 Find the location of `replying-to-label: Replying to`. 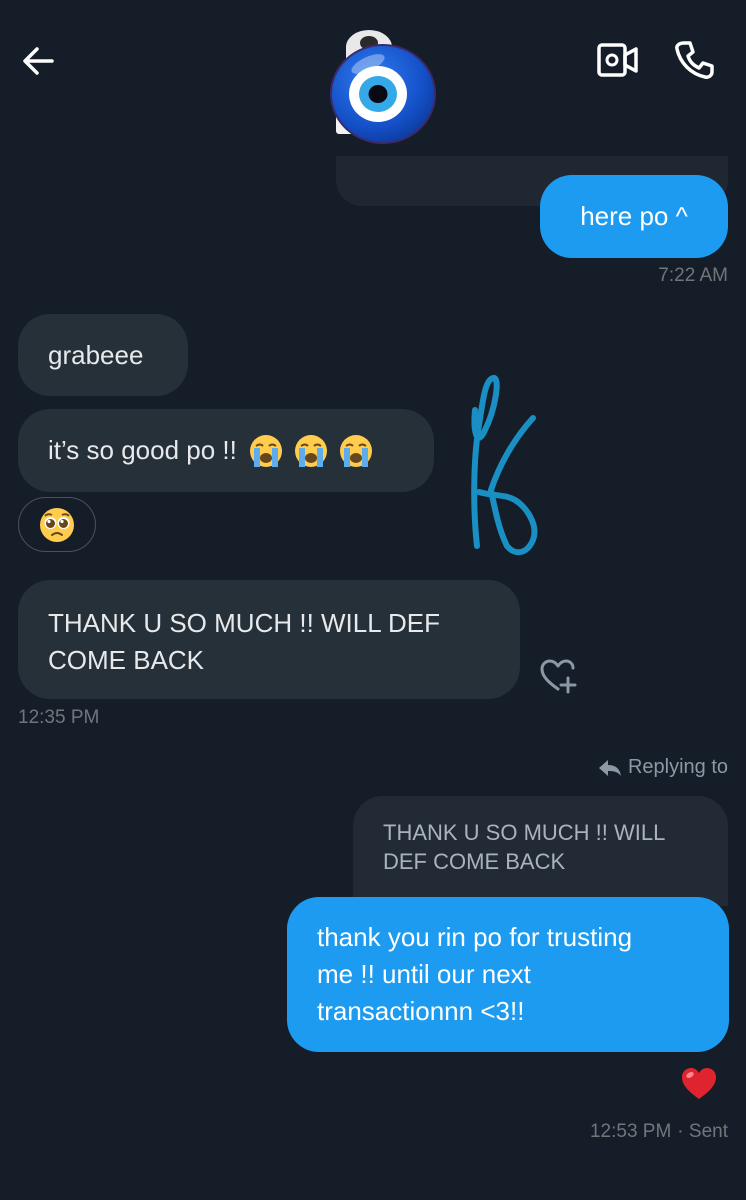

replying-to-label: Replying to is located at coordinates (663, 767).